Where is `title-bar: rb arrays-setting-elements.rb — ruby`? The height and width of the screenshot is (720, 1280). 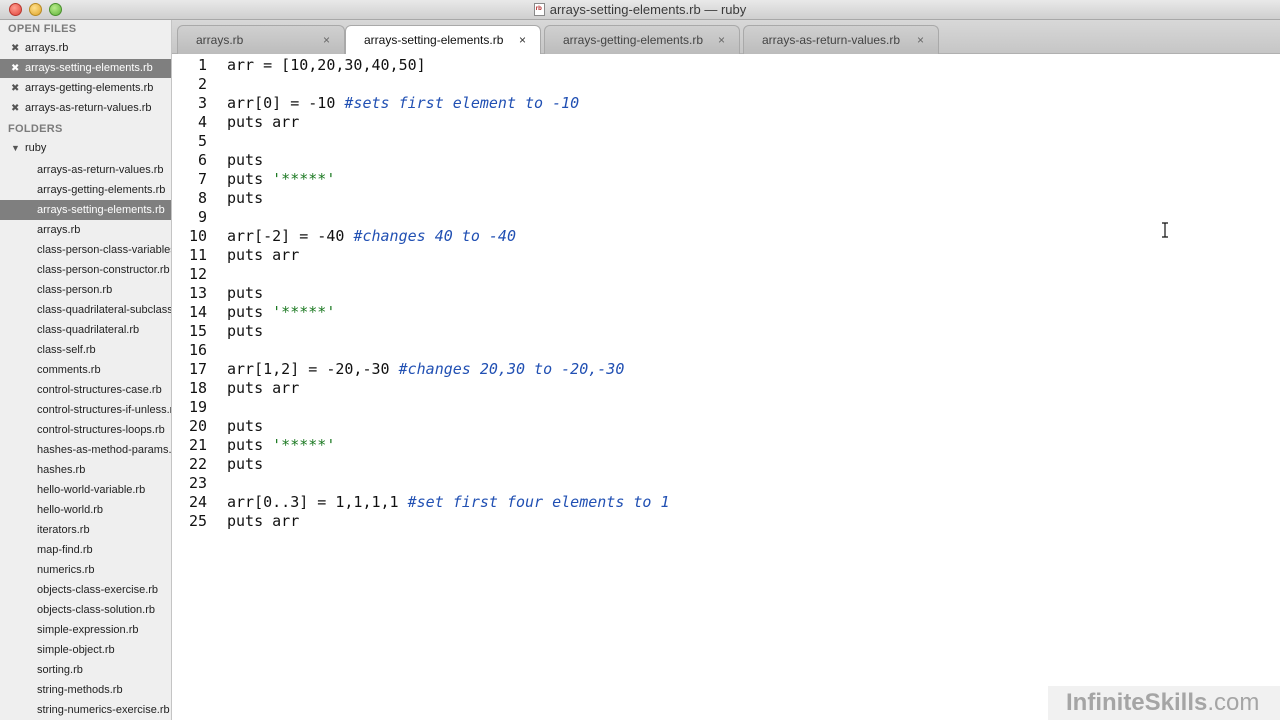 title-bar: rb arrays-setting-elements.rb — ruby is located at coordinates (640, 10).